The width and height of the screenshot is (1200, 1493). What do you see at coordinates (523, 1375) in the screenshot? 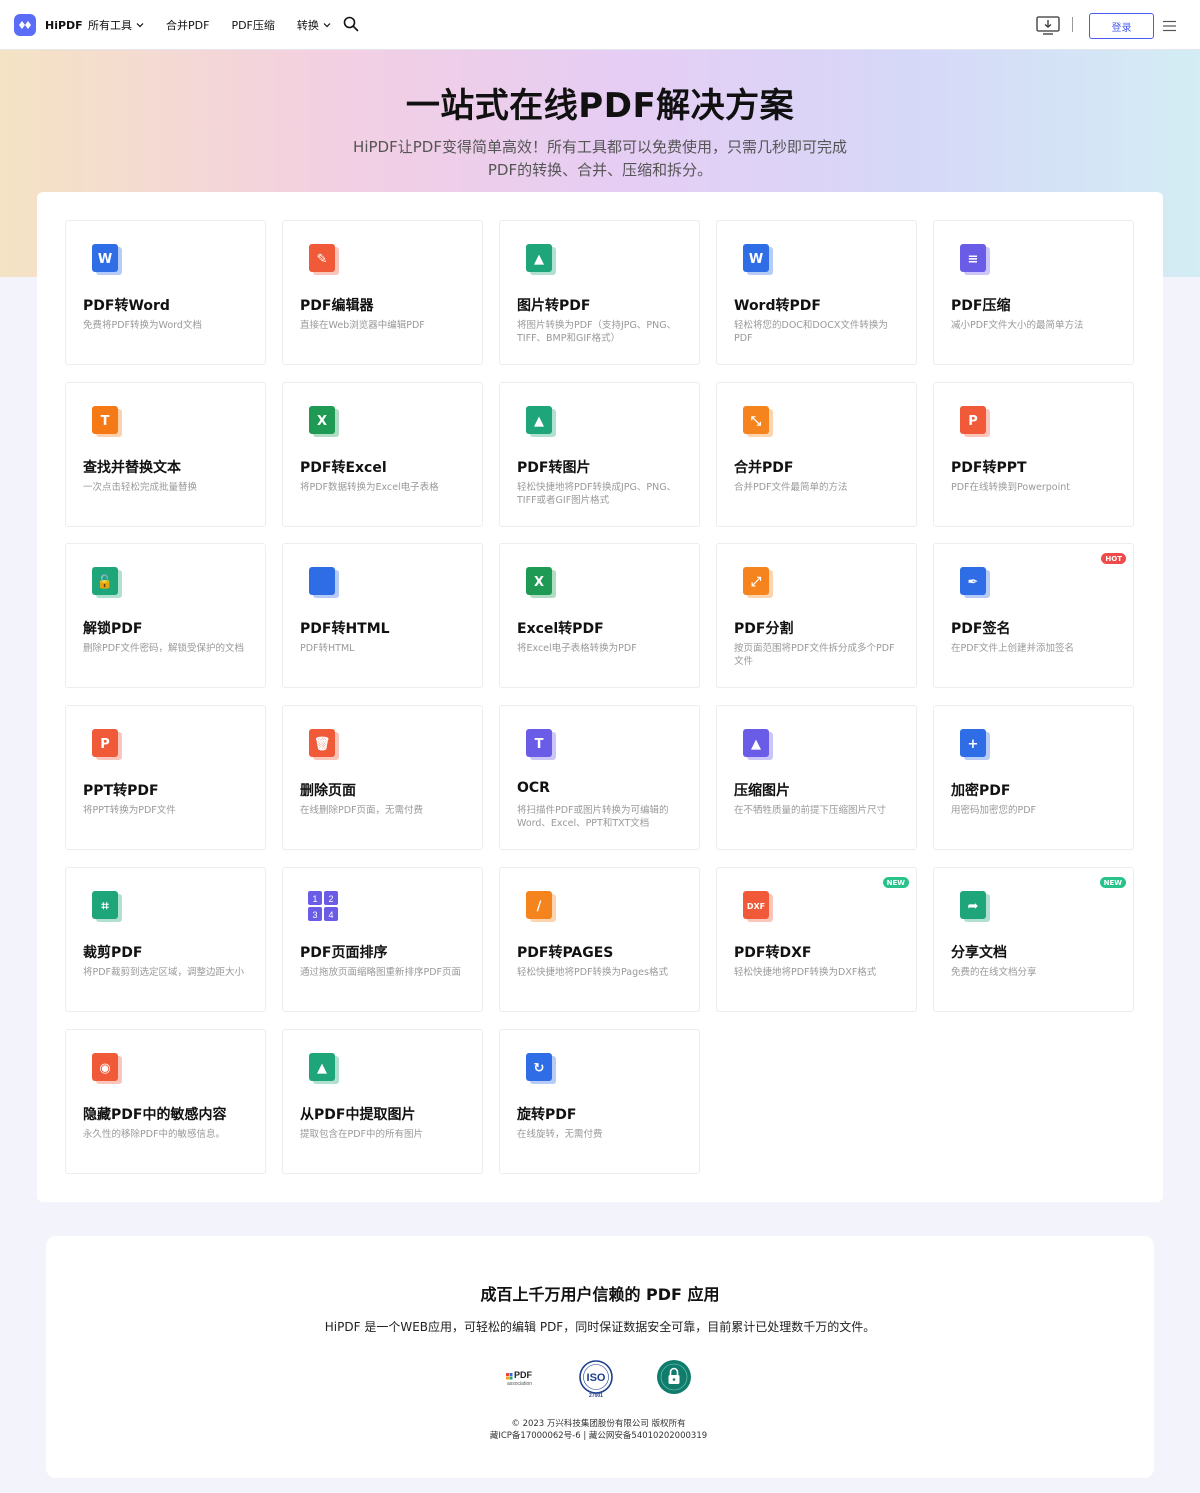
I see `pdf-assoc-text: PDF` at bounding box center [523, 1375].